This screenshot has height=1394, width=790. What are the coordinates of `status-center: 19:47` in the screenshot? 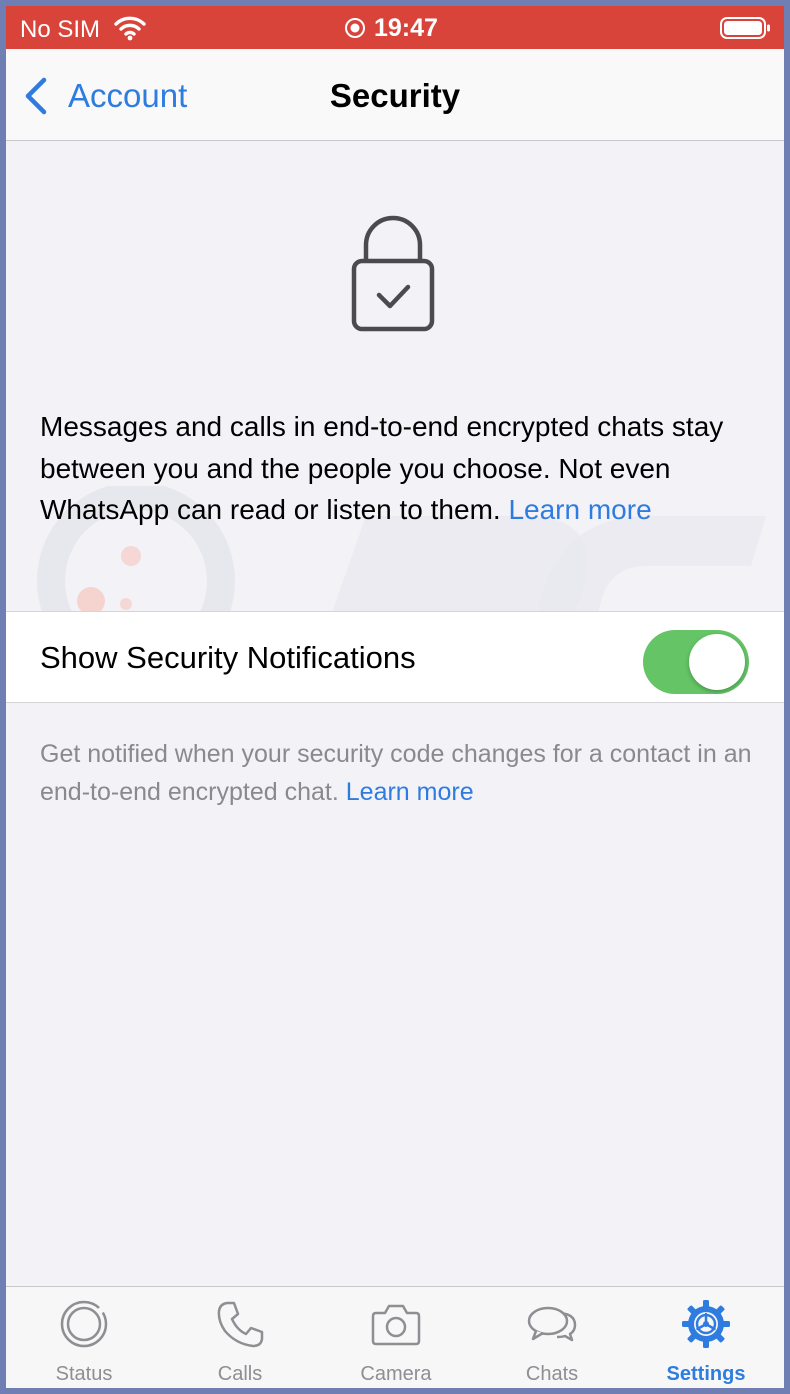 It's located at (391, 27).